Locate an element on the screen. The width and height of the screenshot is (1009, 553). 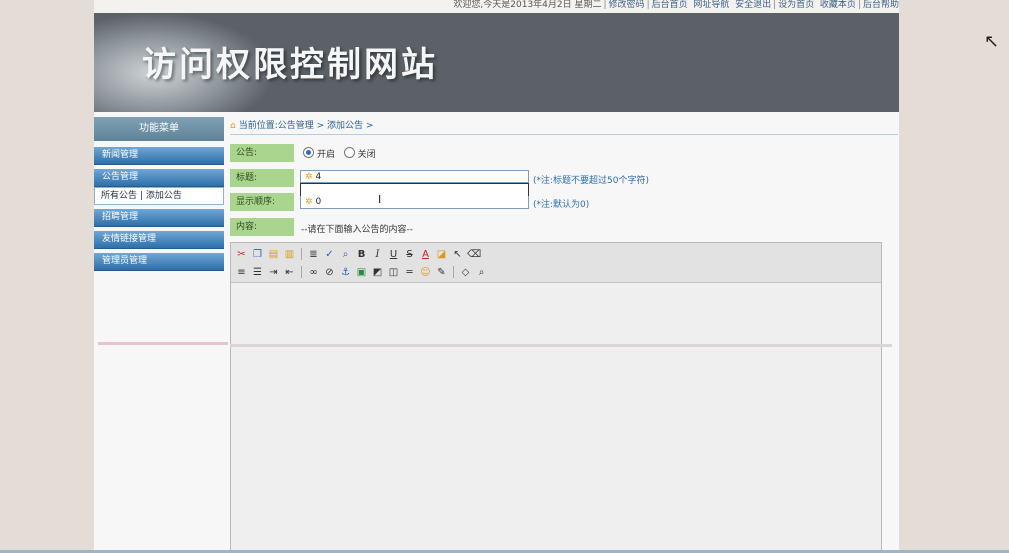
add-notice-link: 添加公告 is located at coordinates (164, 196).